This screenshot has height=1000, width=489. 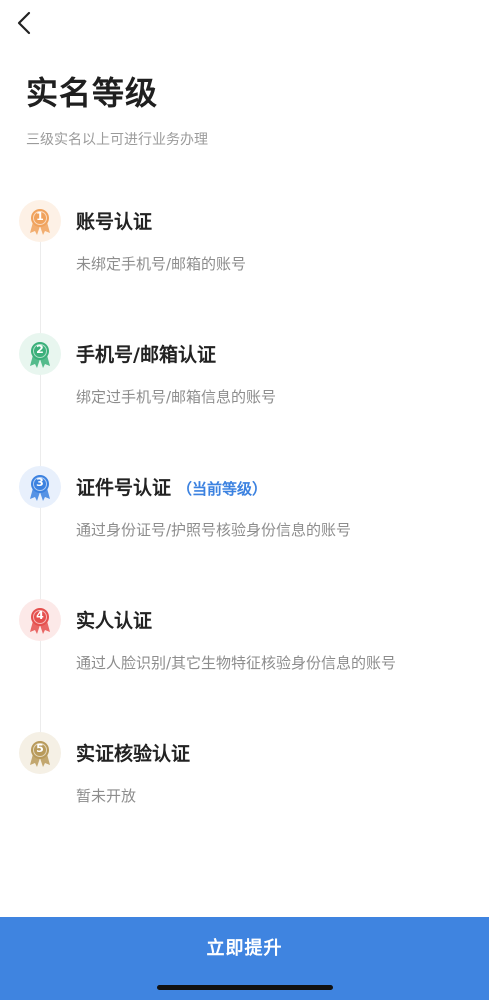 I want to click on medal-icon: 1, so click(x=40, y=221).